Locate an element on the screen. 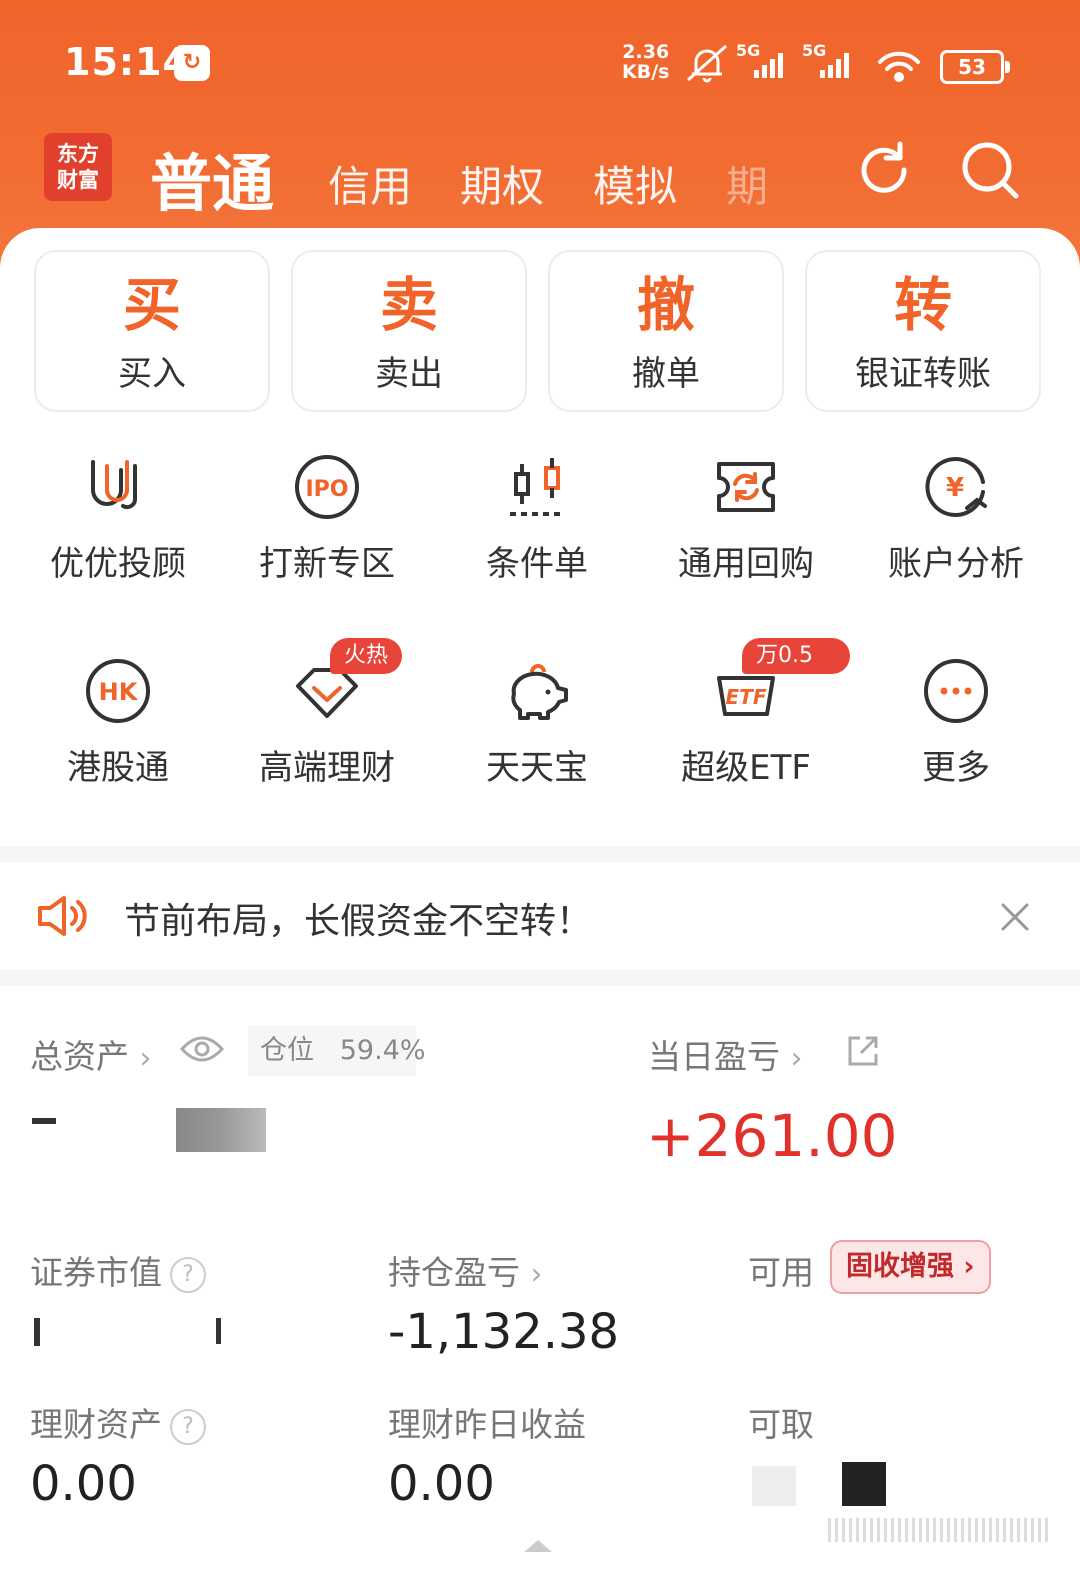 This screenshot has height=1574, width=1080. svg-text: ETF is located at coordinates (746, 697).